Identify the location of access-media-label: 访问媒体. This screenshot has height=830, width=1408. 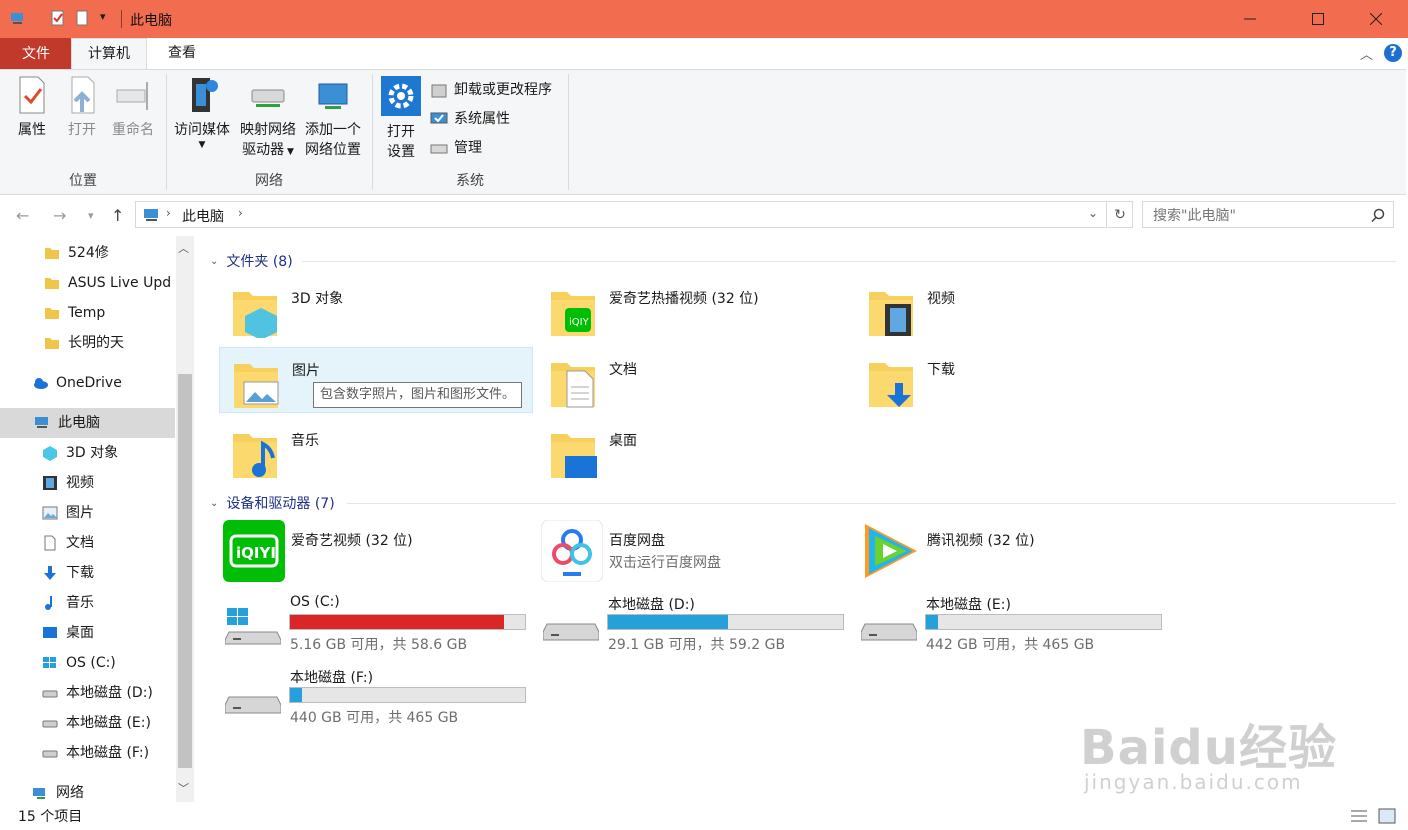
(202, 130).